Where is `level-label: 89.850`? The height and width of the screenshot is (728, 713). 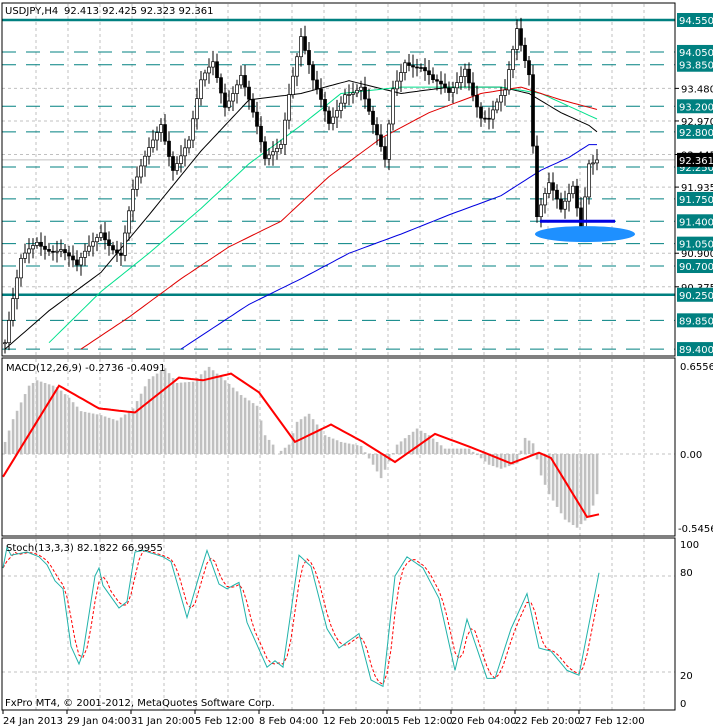 level-label: 89.850 is located at coordinates (696, 321).